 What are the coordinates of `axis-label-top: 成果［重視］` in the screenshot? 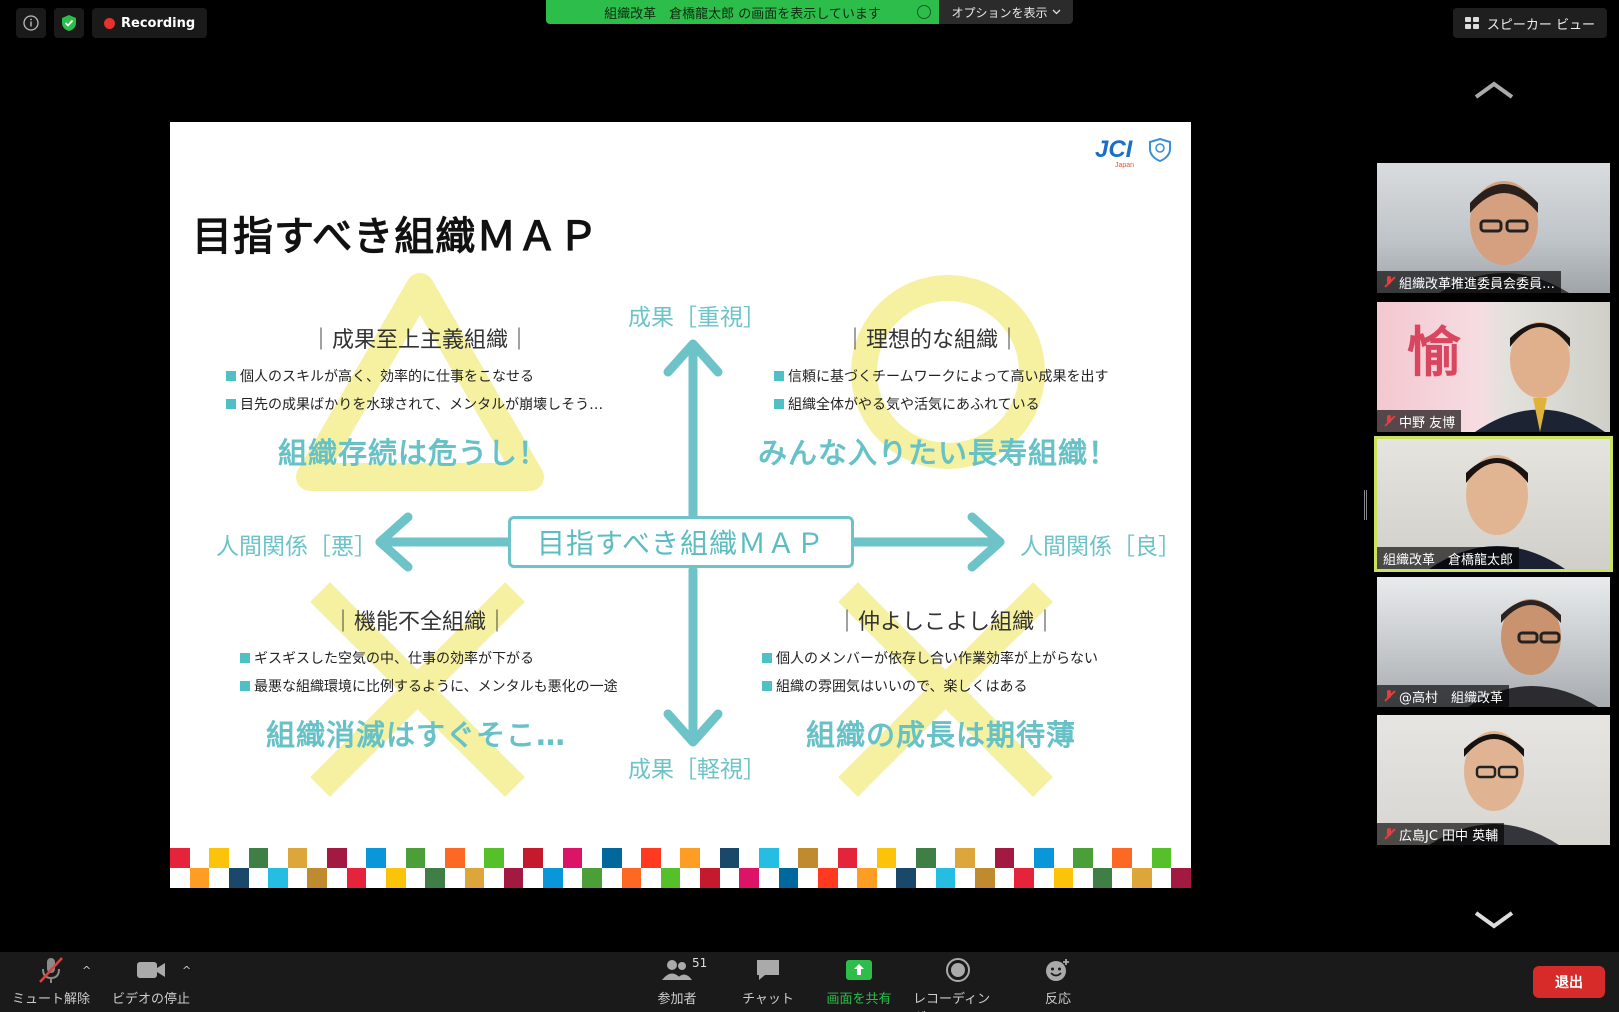 It's located at (697, 318).